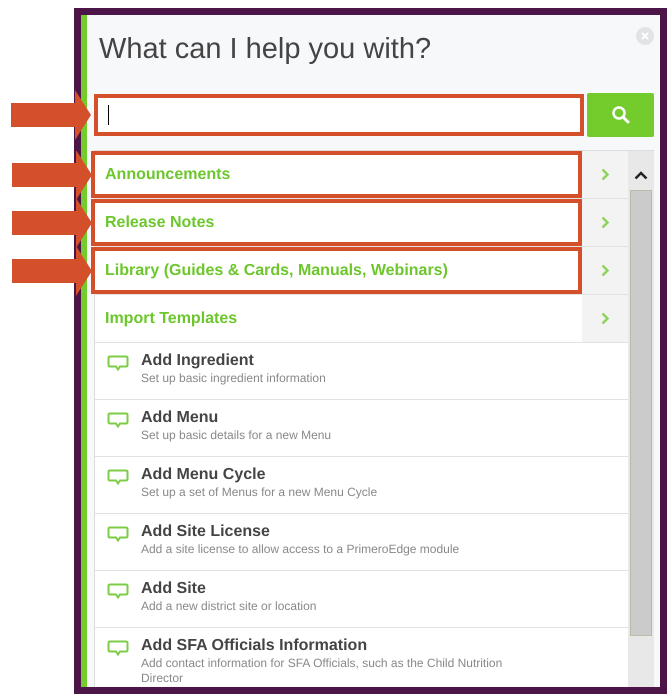  Describe the element at coordinates (180, 418) in the screenshot. I see `action-title: Add Menu` at that location.